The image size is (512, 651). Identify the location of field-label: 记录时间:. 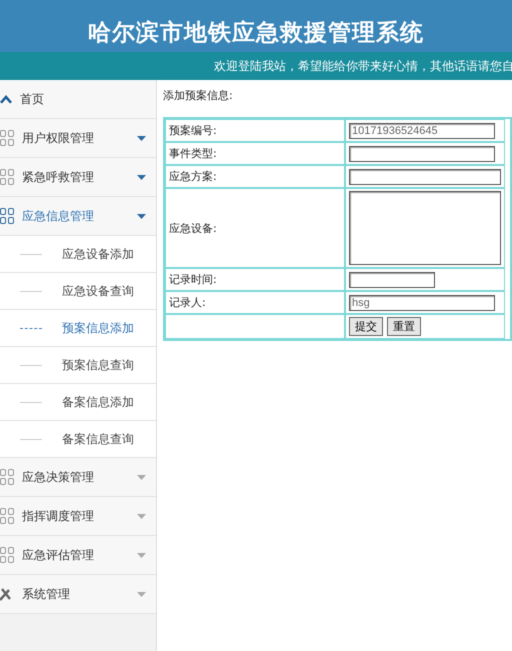
(255, 279).